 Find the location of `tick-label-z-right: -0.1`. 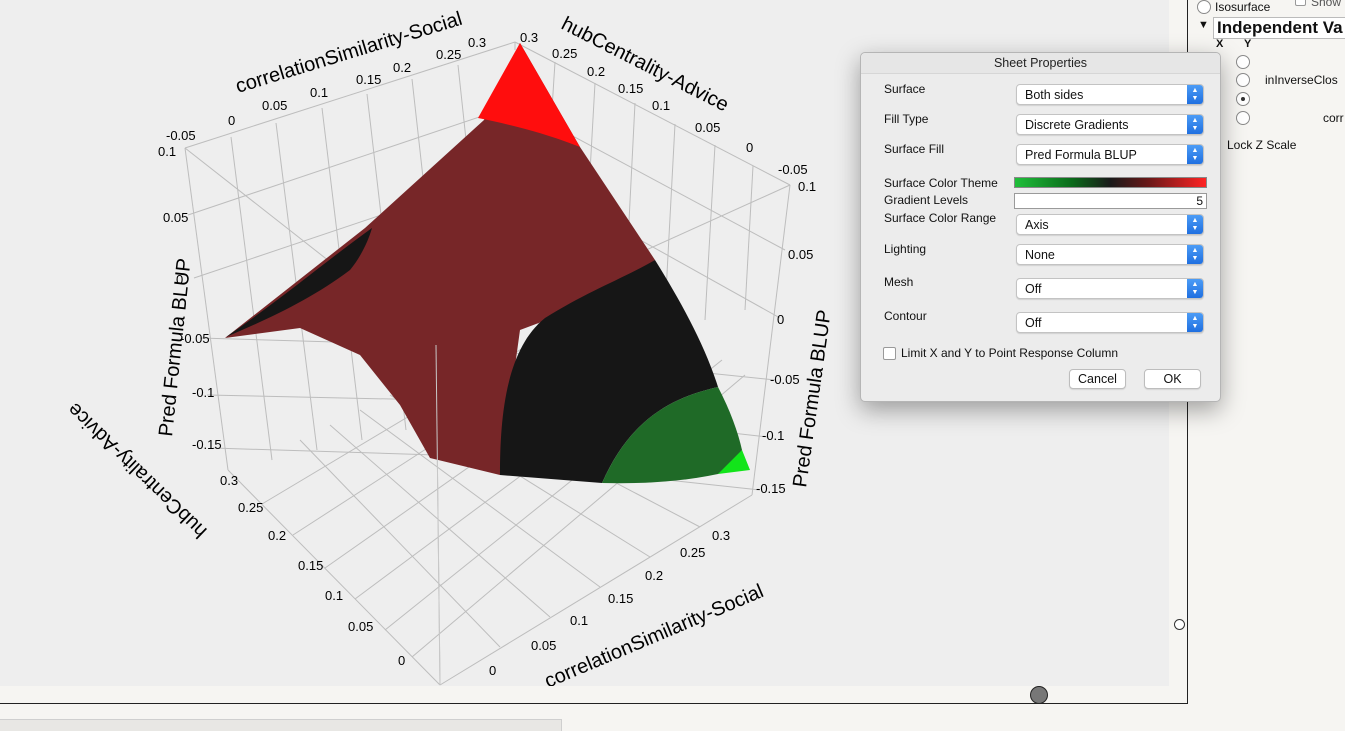

tick-label-z-right: -0.1 is located at coordinates (773, 435).